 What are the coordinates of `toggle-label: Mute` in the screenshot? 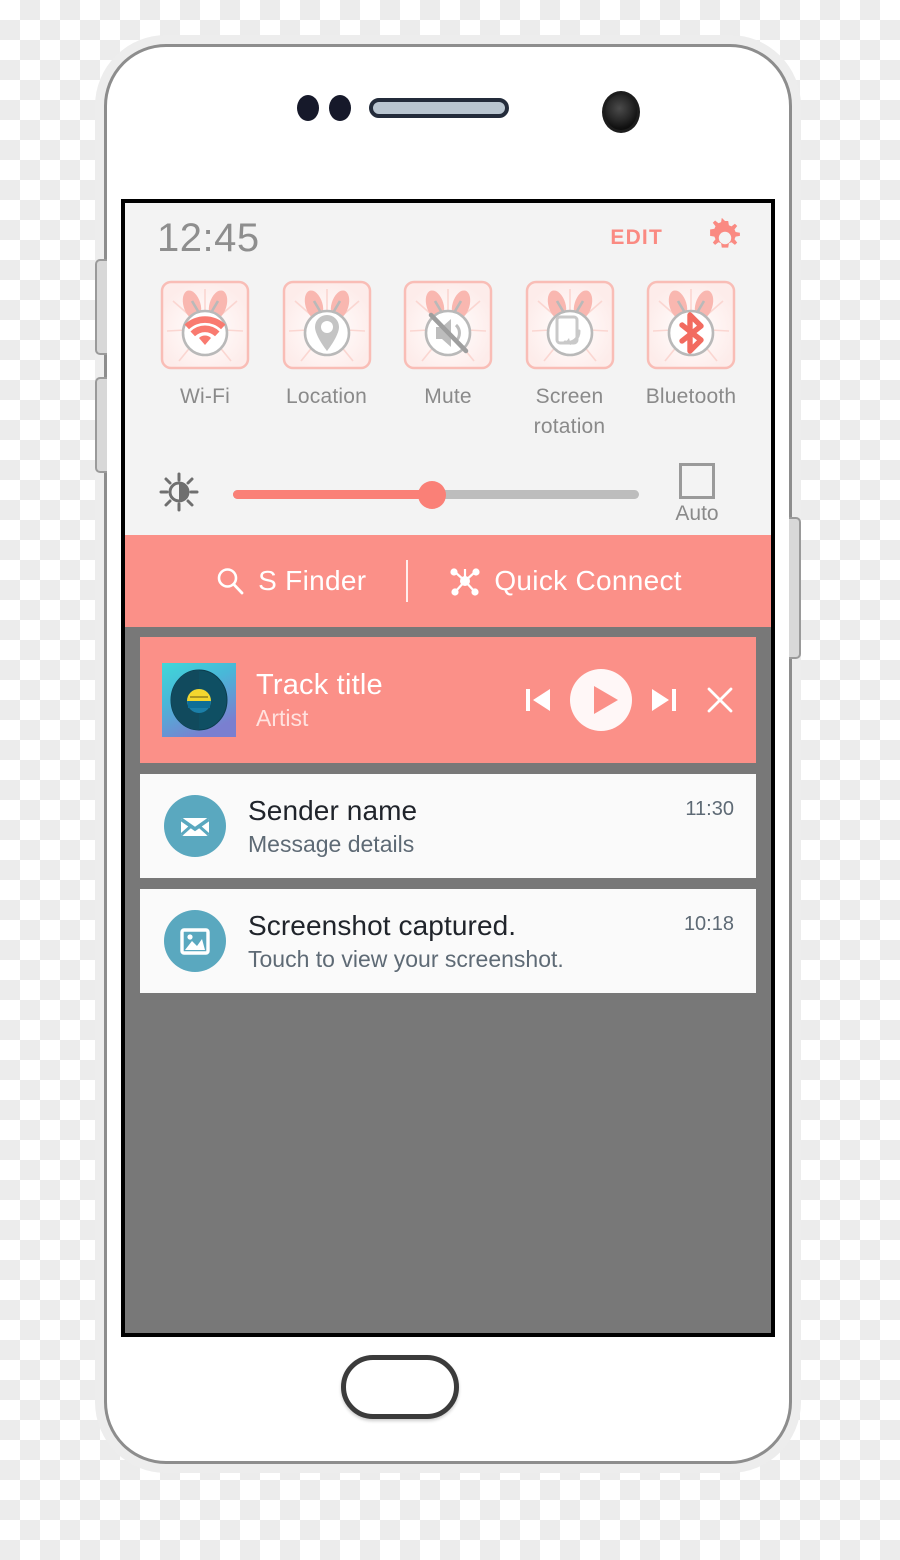 It's located at (448, 396).